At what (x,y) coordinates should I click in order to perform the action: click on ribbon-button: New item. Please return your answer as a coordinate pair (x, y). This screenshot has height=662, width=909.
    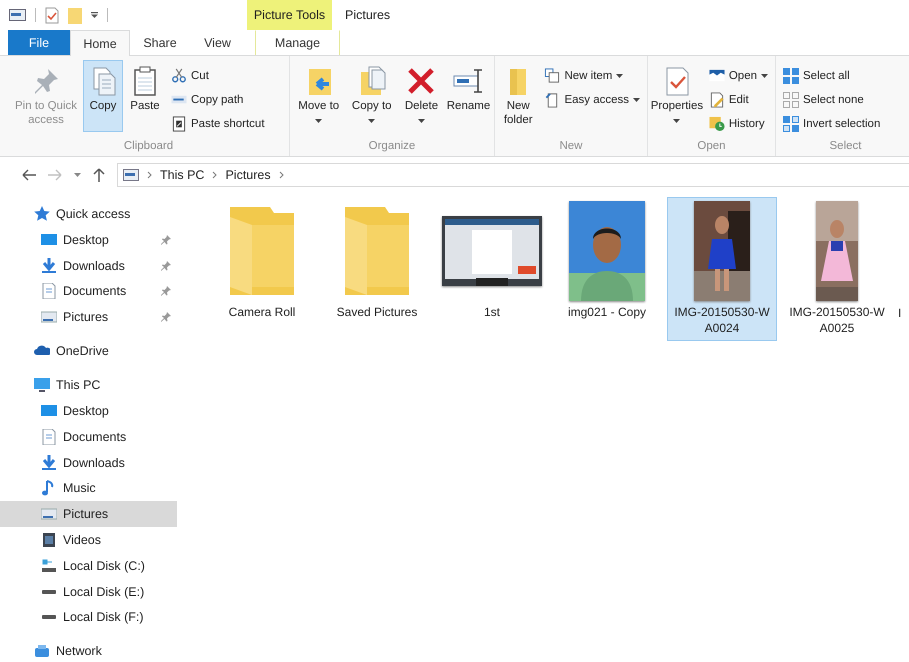
    Looking at the image, I should click on (592, 75).